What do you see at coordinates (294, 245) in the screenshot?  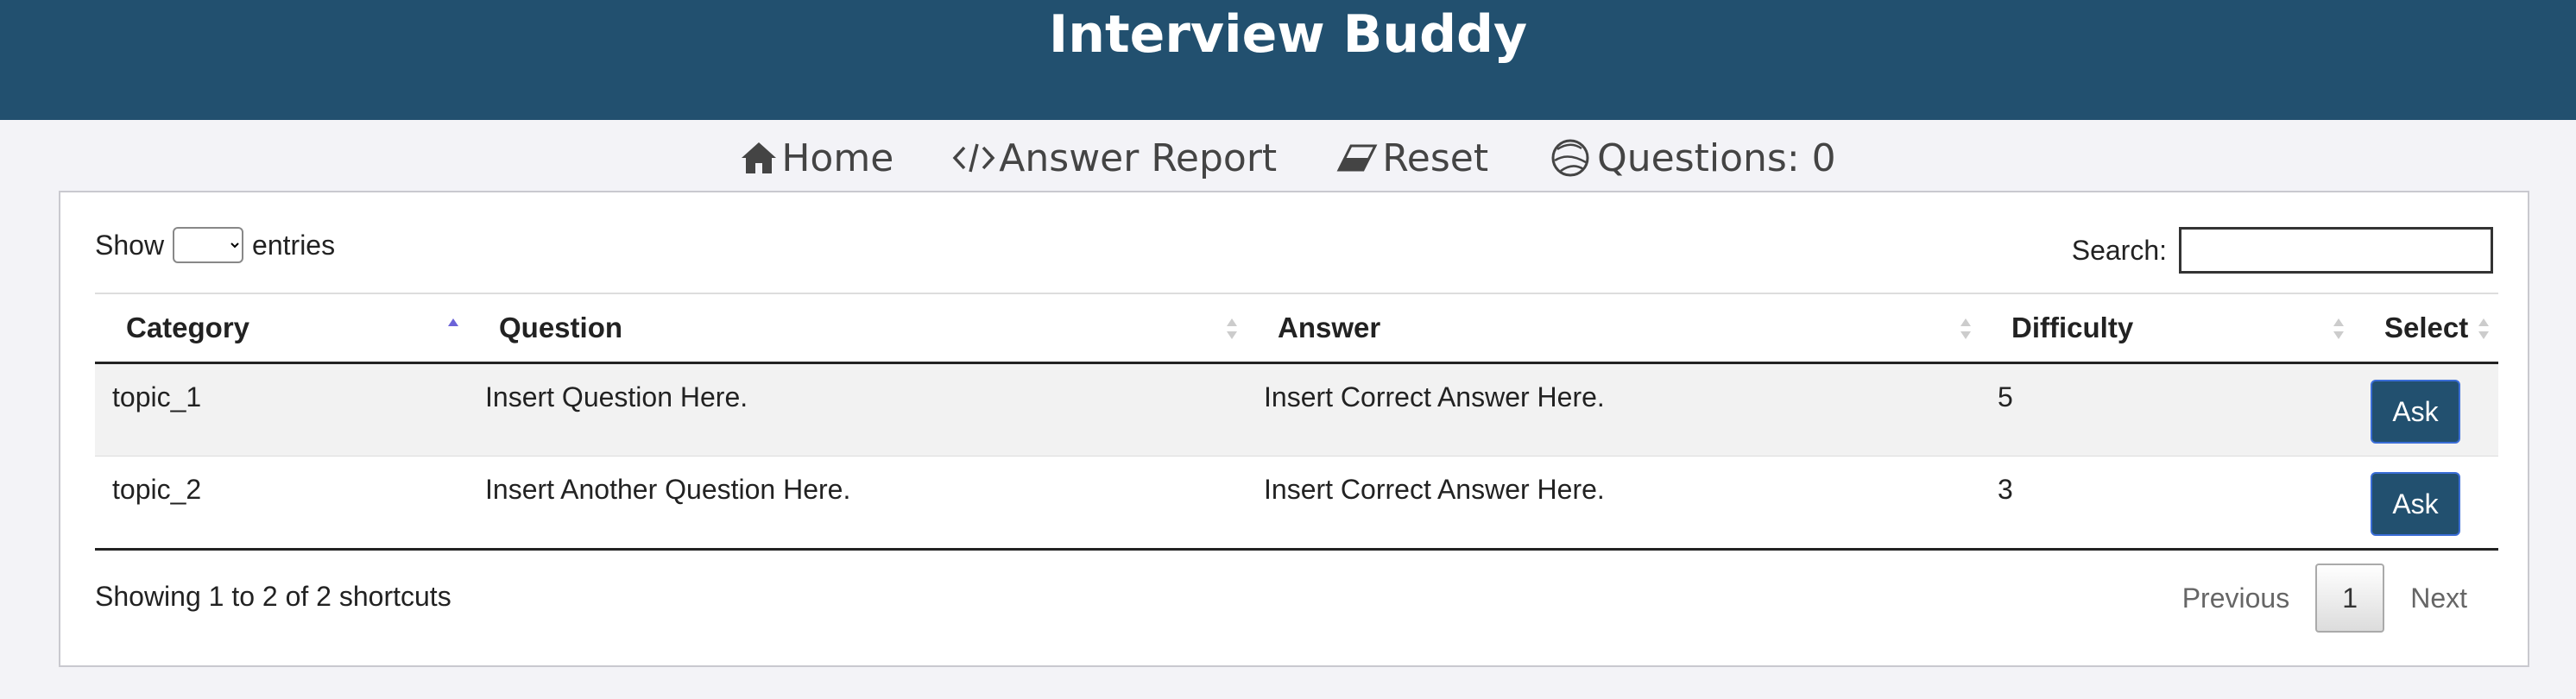 I see `entries-label: entries` at bounding box center [294, 245].